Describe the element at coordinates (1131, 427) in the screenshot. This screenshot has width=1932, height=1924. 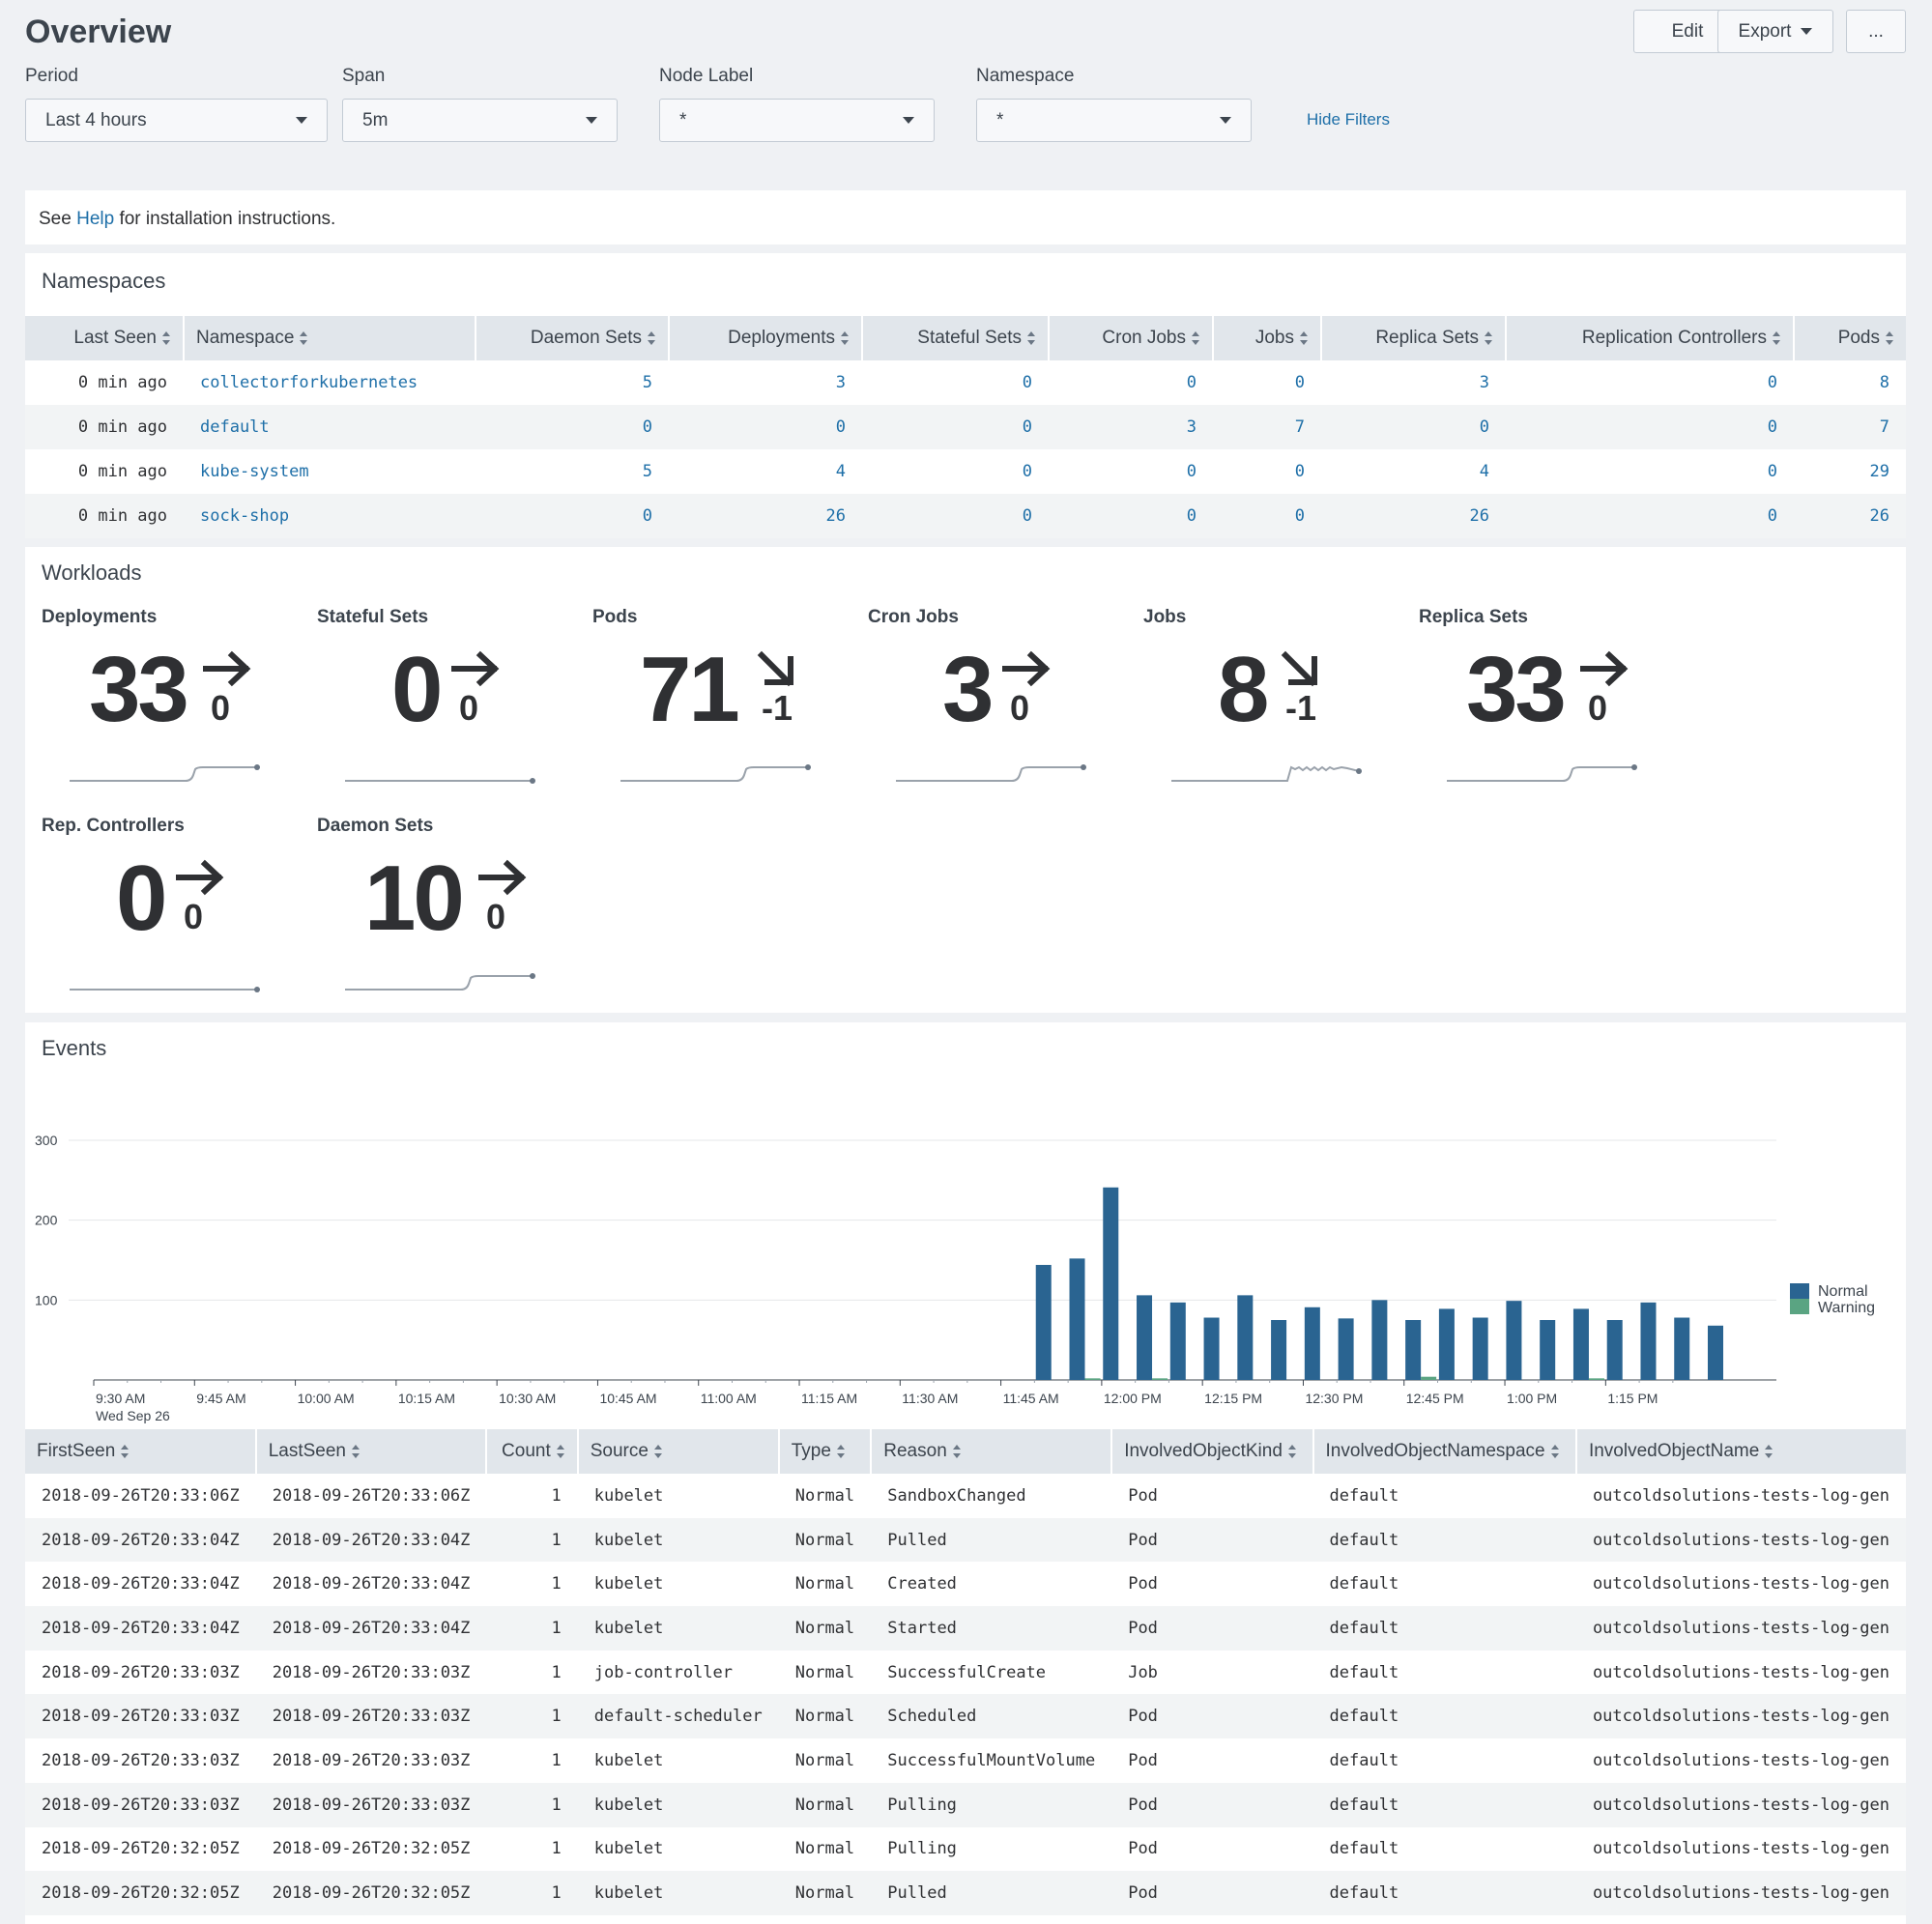
I see `cell-cron-jobs: 3` at that location.